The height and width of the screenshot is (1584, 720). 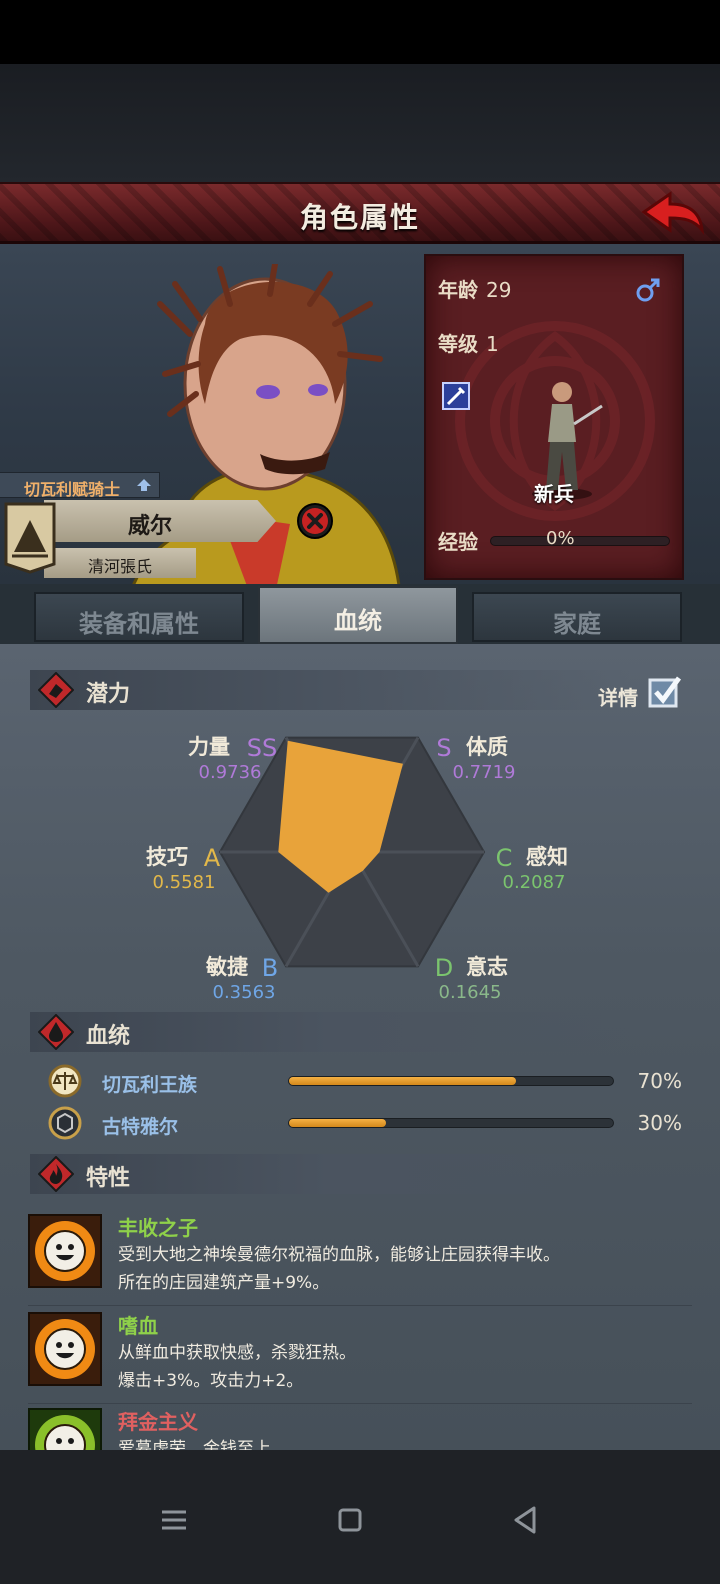 What do you see at coordinates (554, 494) in the screenshot?
I see `class-name: 新兵` at bounding box center [554, 494].